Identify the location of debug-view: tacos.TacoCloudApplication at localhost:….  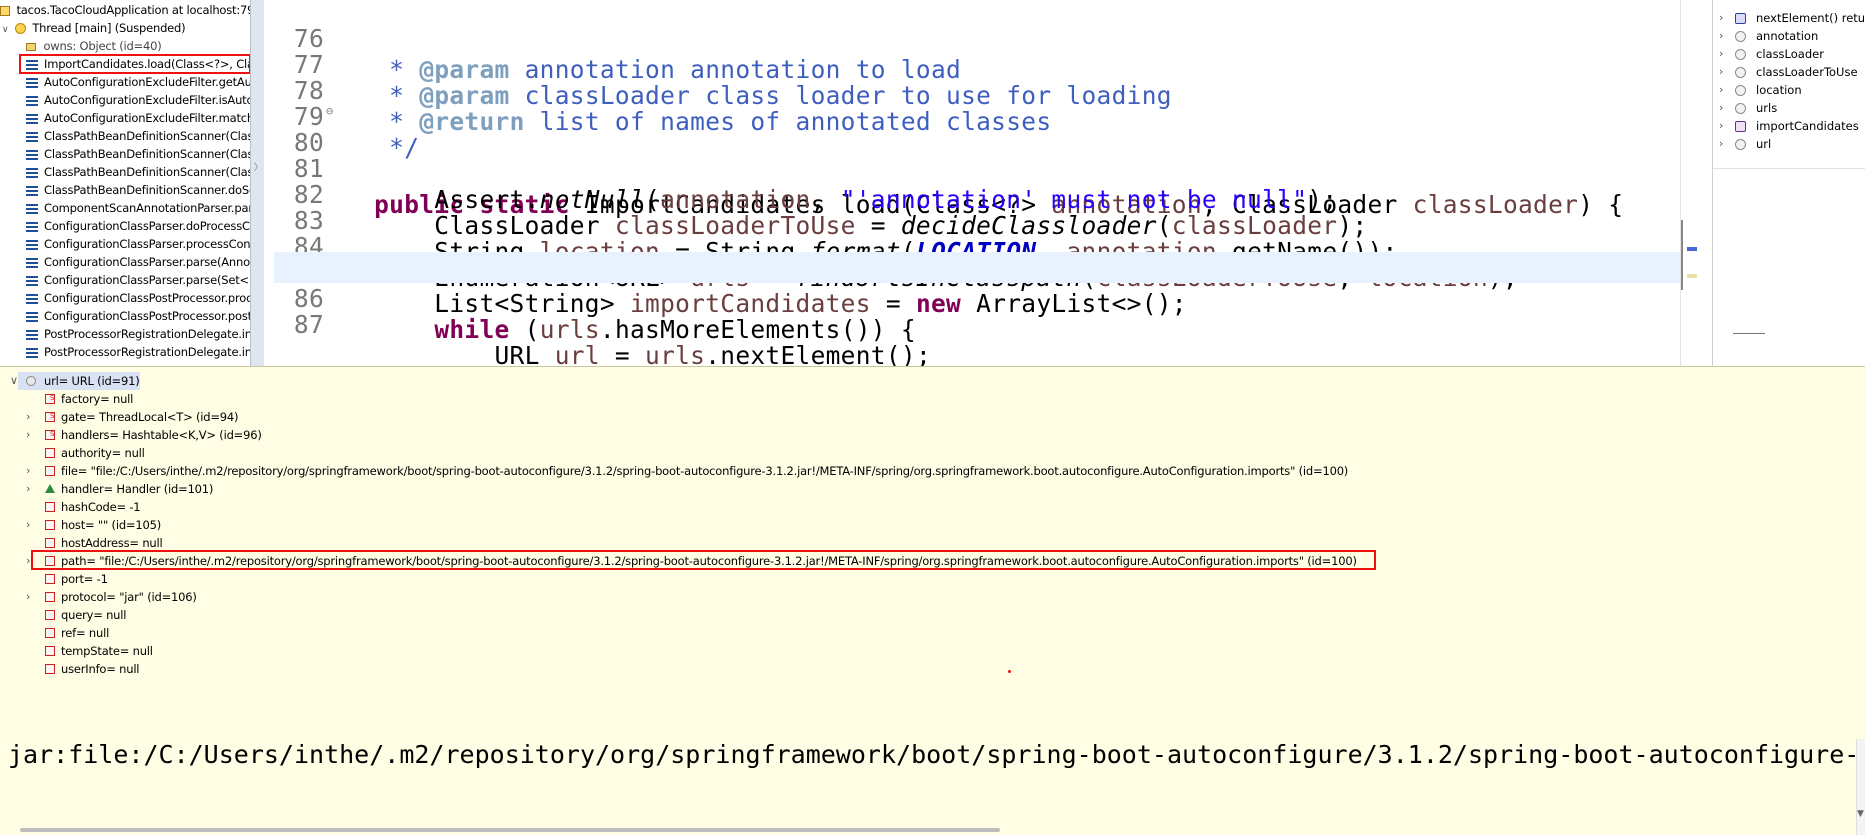
(127, 183).